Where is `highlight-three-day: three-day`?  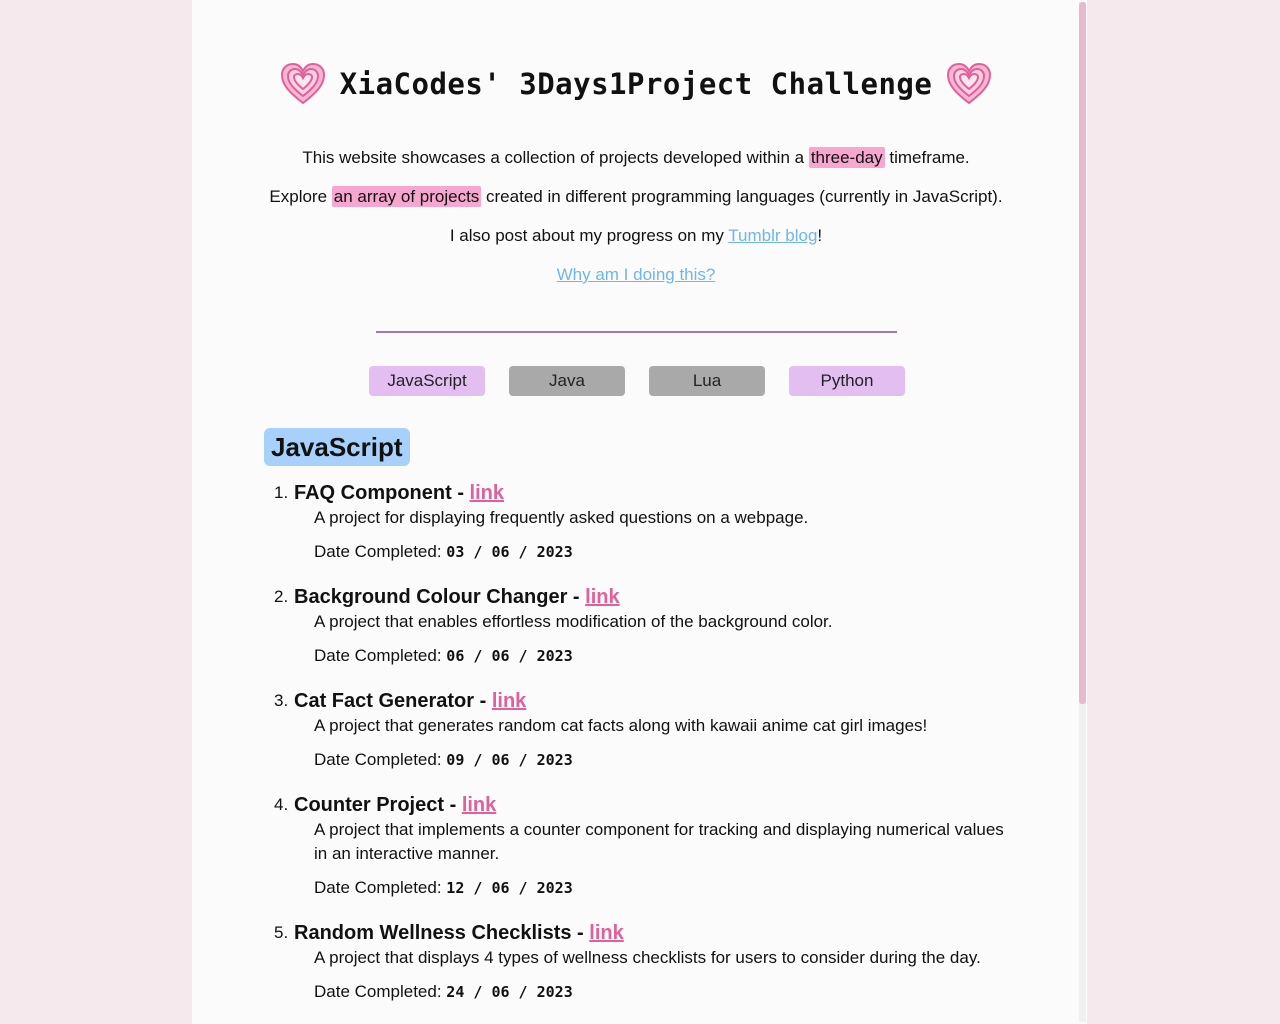 highlight-three-day: three-day is located at coordinates (846, 157).